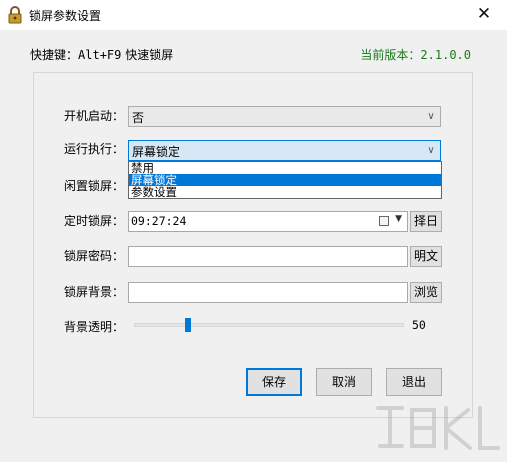 The height and width of the screenshot is (462, 507). What do you see at coordinates (94, 292) in the screenshot?
I see `background-label: 锁屏背景：` at bounding box center [94, 292].